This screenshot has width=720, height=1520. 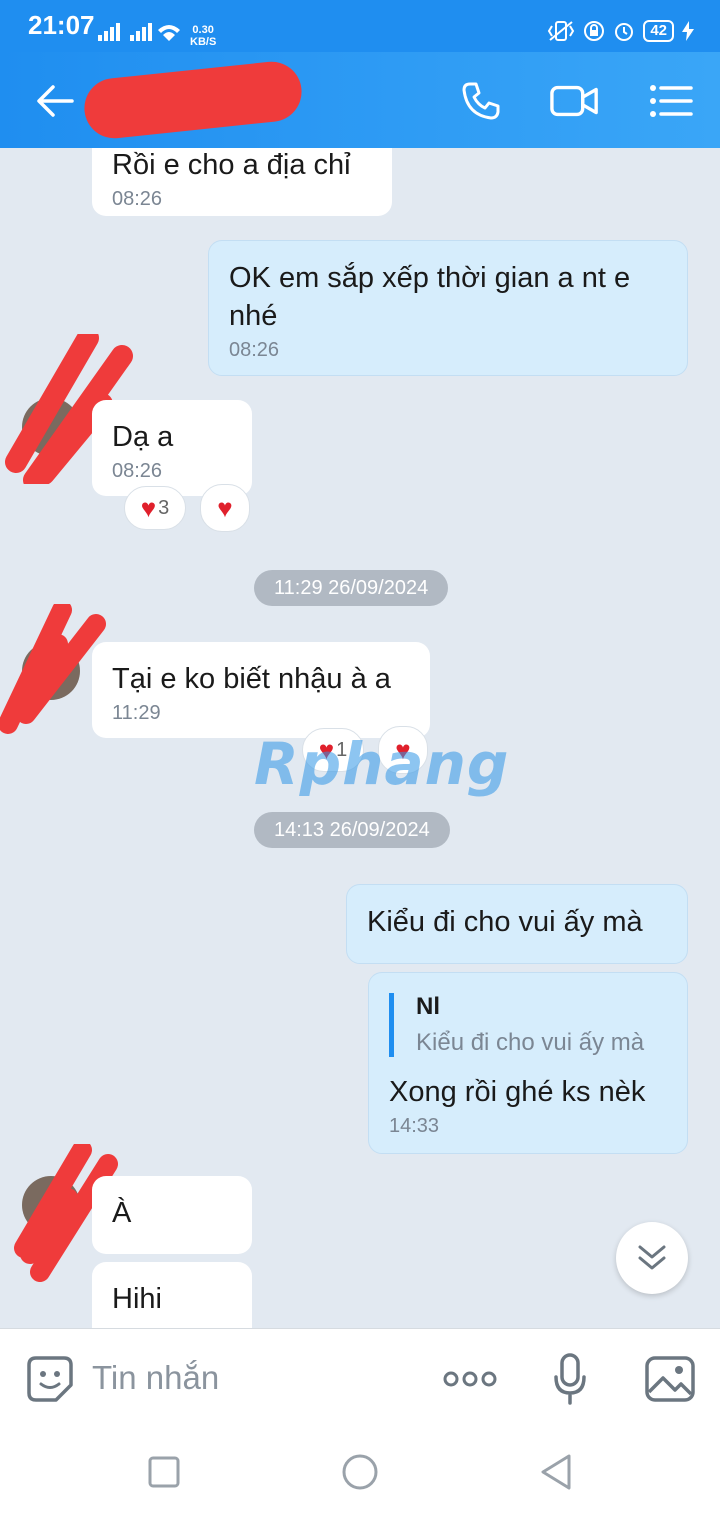 What do you see at coordinates (242, 182) in the screenshot?
I see `message-incoming: Rồi e cho a địa chỉ 08:26` at bounding box center [242, 182].